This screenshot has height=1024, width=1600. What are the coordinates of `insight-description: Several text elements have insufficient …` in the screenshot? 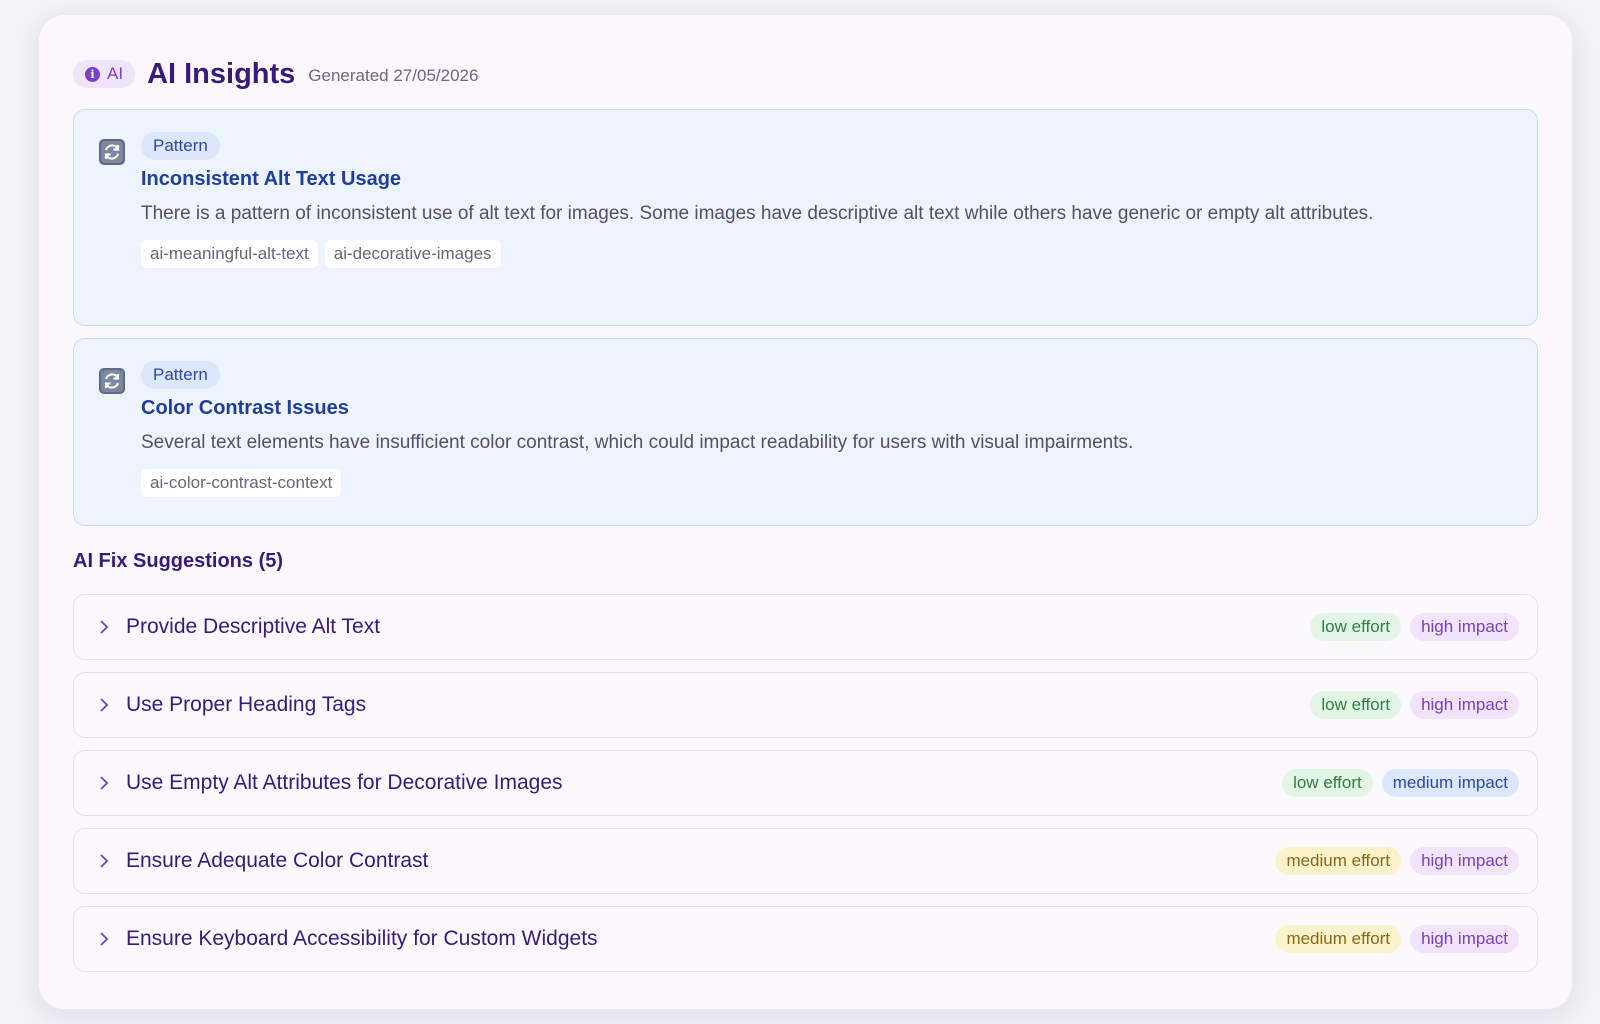 It's located at (637, 442).